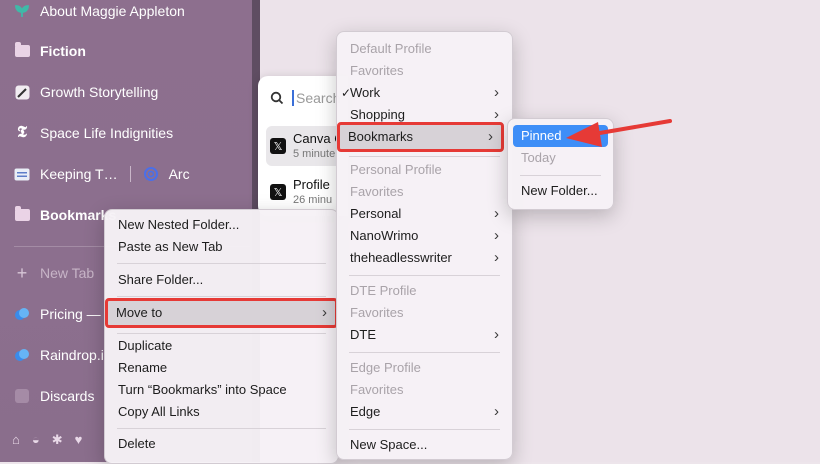  I want to click on menu-item-delete: Delete, so click(221, 444).